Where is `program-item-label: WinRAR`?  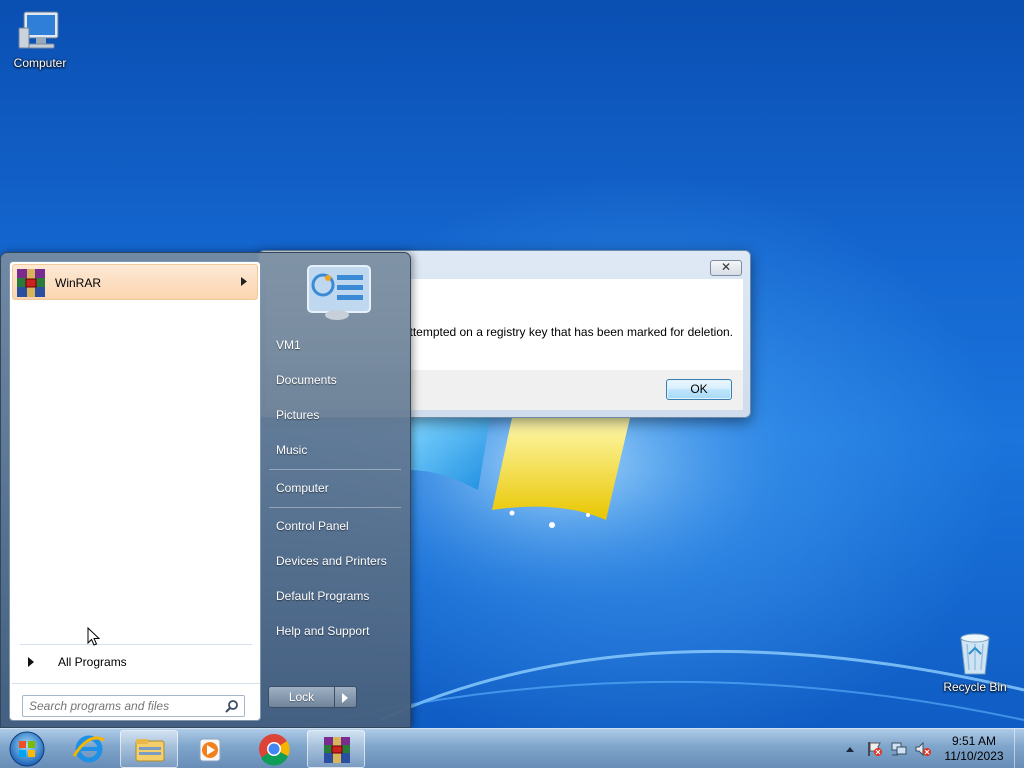 program-item-label: WinRAR is located at coordinates (78, 283).